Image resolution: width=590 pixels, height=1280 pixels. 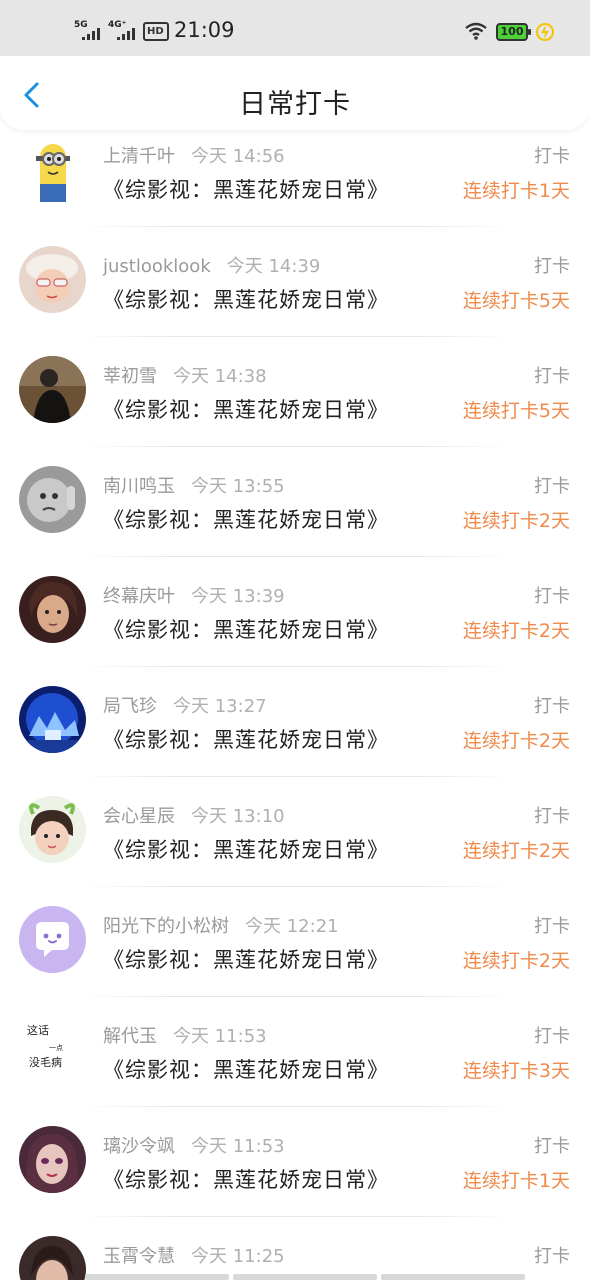 I want to click on user-name: 局飞珍, so click(x=130, y=706).